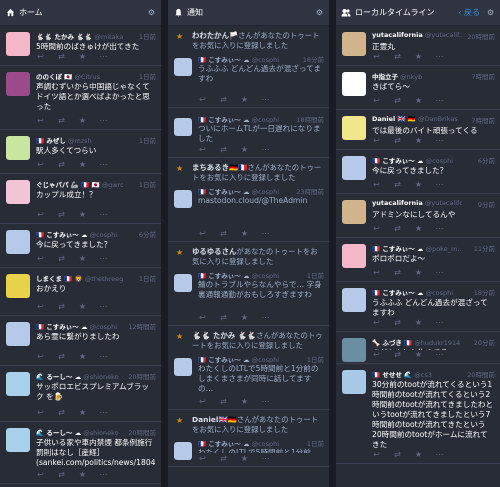 The width and height of the screenshot is (500, 487). What do you see at coordinates (418, 172) in the screenshot?
I see `status-item: 🇫🇷 こすみぃ～ ☁ @cosphi 6分前 今に戻ってきました？ ↩ ⇄ ★ ⋯` at bounding box center [418, 172].